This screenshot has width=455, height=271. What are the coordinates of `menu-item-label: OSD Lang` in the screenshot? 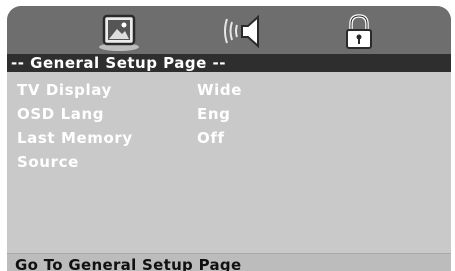 It's located at (61, 114).